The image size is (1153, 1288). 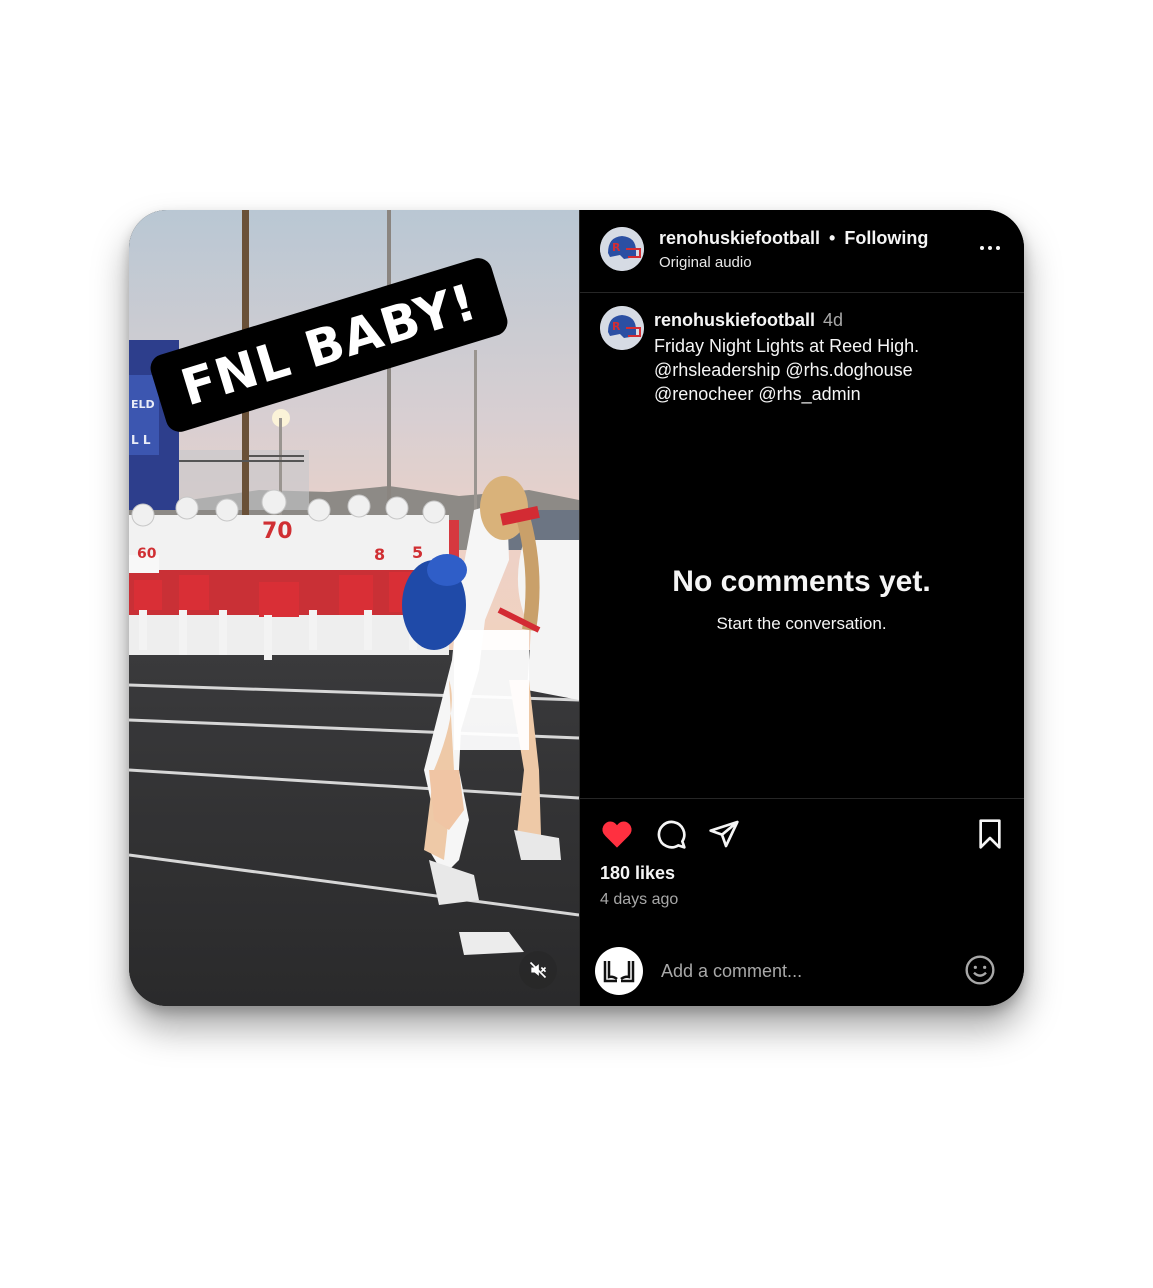 What do you see at coordinates (724, 834) in the screenshot?
I see `send-icon` at bounding box center [724, 834].